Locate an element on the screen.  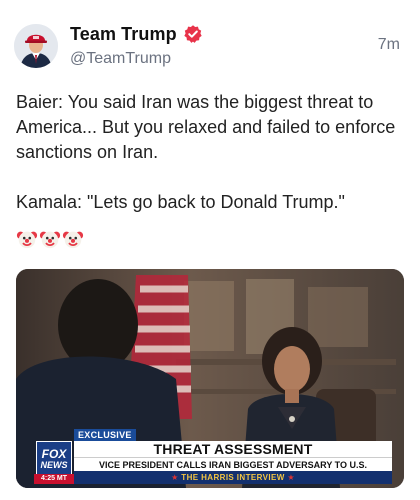
network-logo-line-1: FOX is located at coordinates (54, 454).